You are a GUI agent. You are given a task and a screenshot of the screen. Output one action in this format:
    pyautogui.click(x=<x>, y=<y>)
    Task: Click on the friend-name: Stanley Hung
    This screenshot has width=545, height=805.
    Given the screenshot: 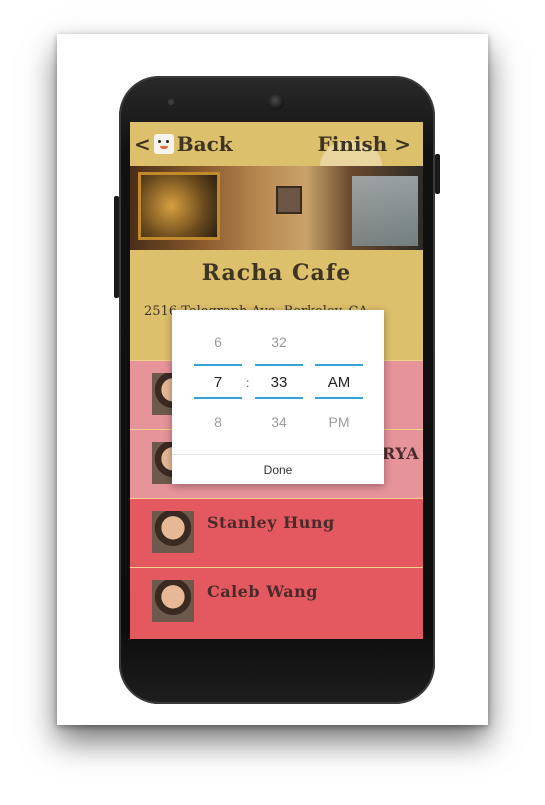 What is the action you would take?
    pyautogui.click(x=271, y=522)
    